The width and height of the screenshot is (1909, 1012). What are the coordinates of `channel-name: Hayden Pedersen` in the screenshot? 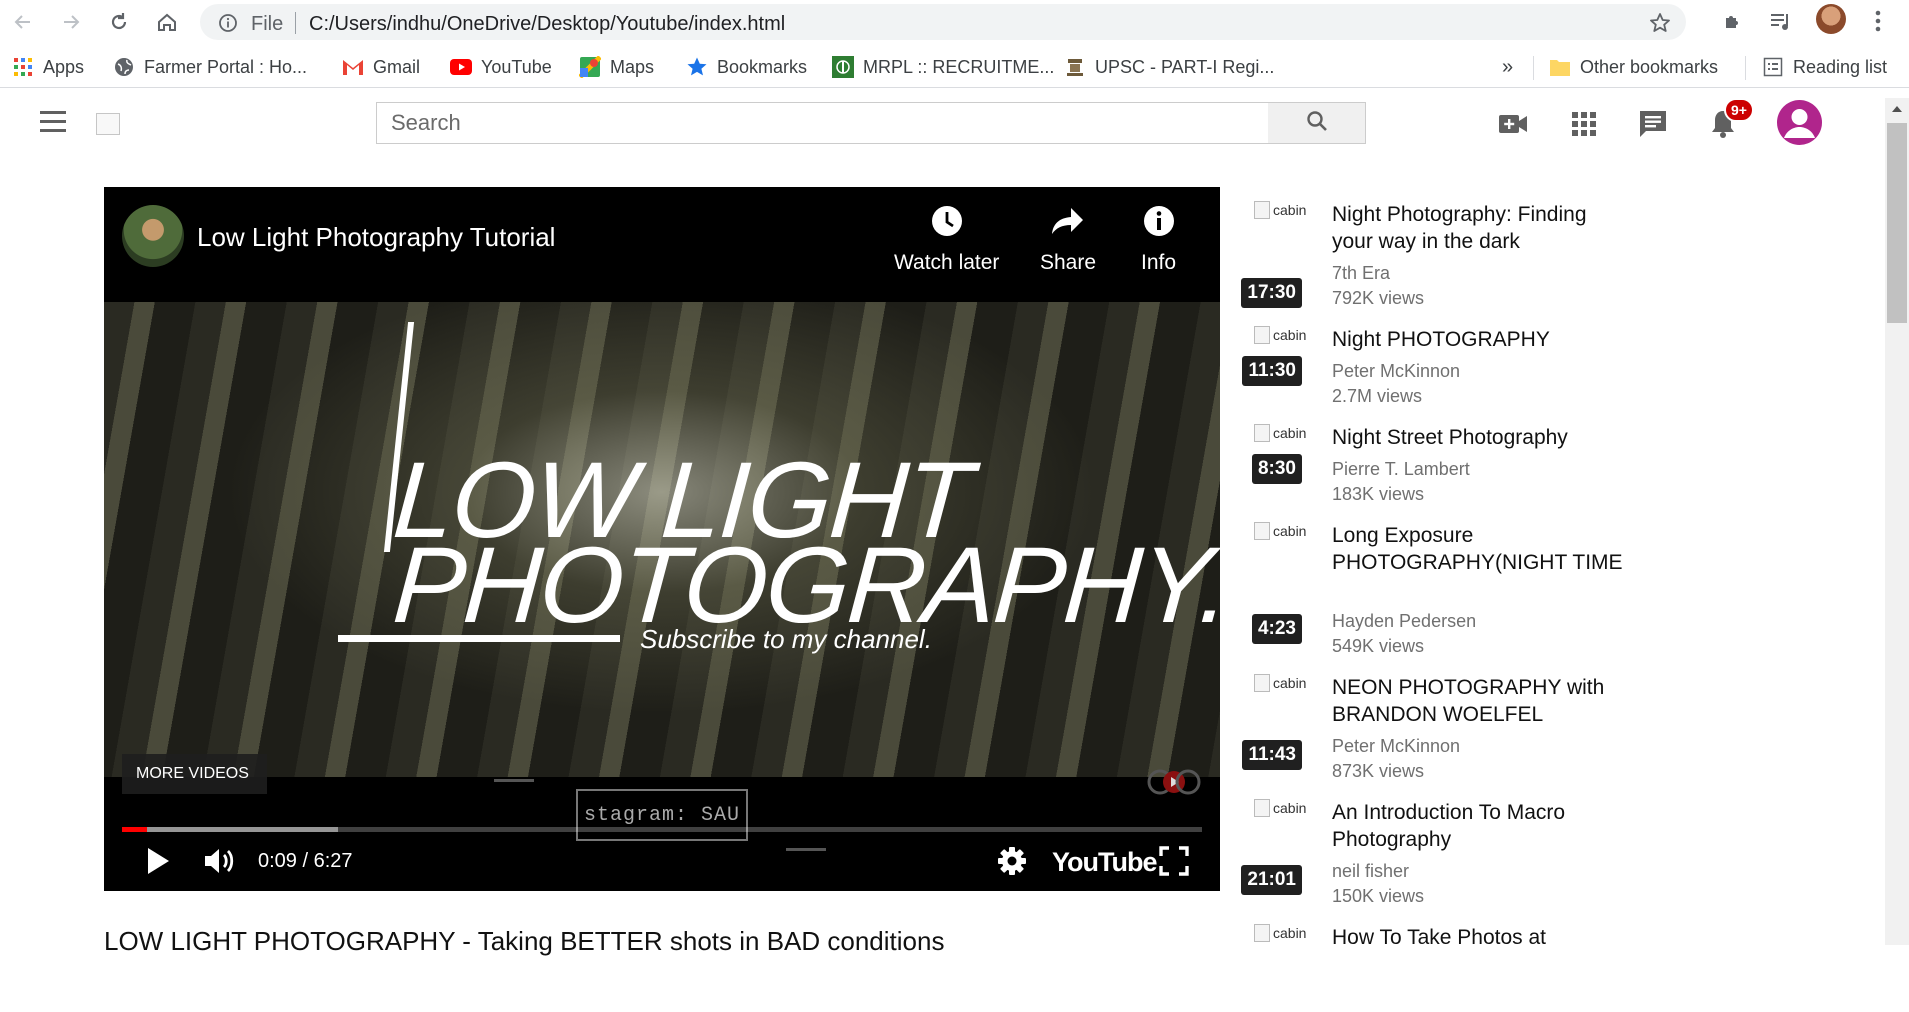 It's located at (1404, 621).